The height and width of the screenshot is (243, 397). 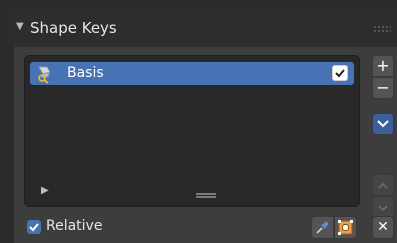 What do you see at coordinates (383, 227) in the screenshot?
I see `clear-shape-keys-button: ✕` at bounding box center [383, 227].